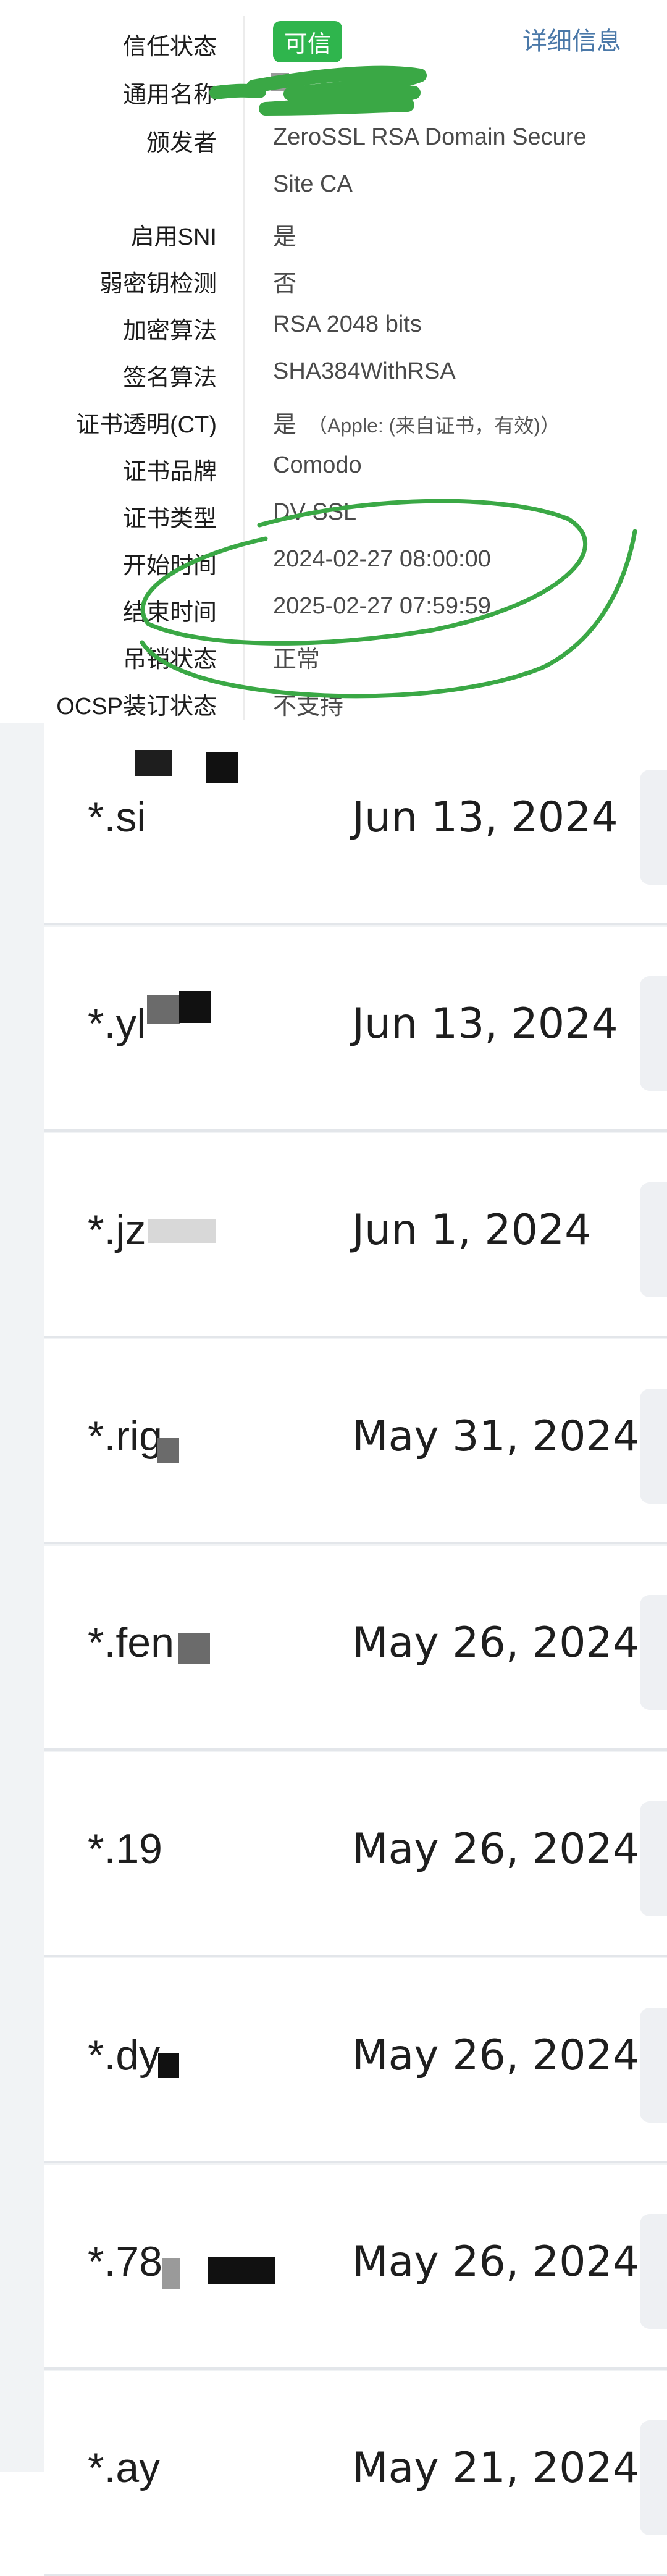 Image resolution: width=667 pixels, height=2576 pixels. I want to click on list-item-domain: *.dy, so click(124, 2055).